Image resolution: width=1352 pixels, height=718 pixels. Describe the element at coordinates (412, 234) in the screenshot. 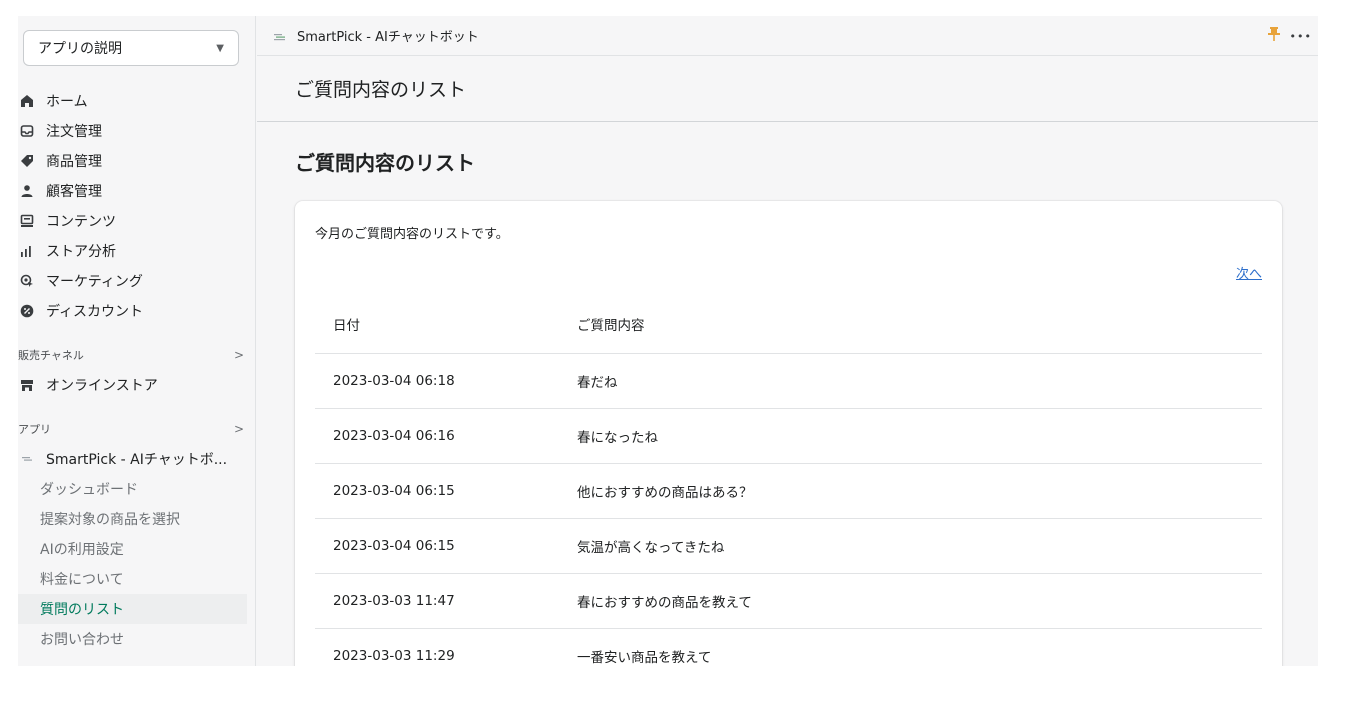

I see `card-description: 今月のご質問内容のリストです。` at that location.